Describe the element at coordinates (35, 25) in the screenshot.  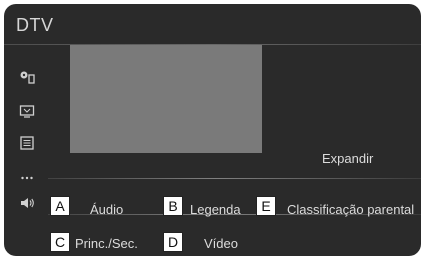
I see `page-title: DTV` at that location.